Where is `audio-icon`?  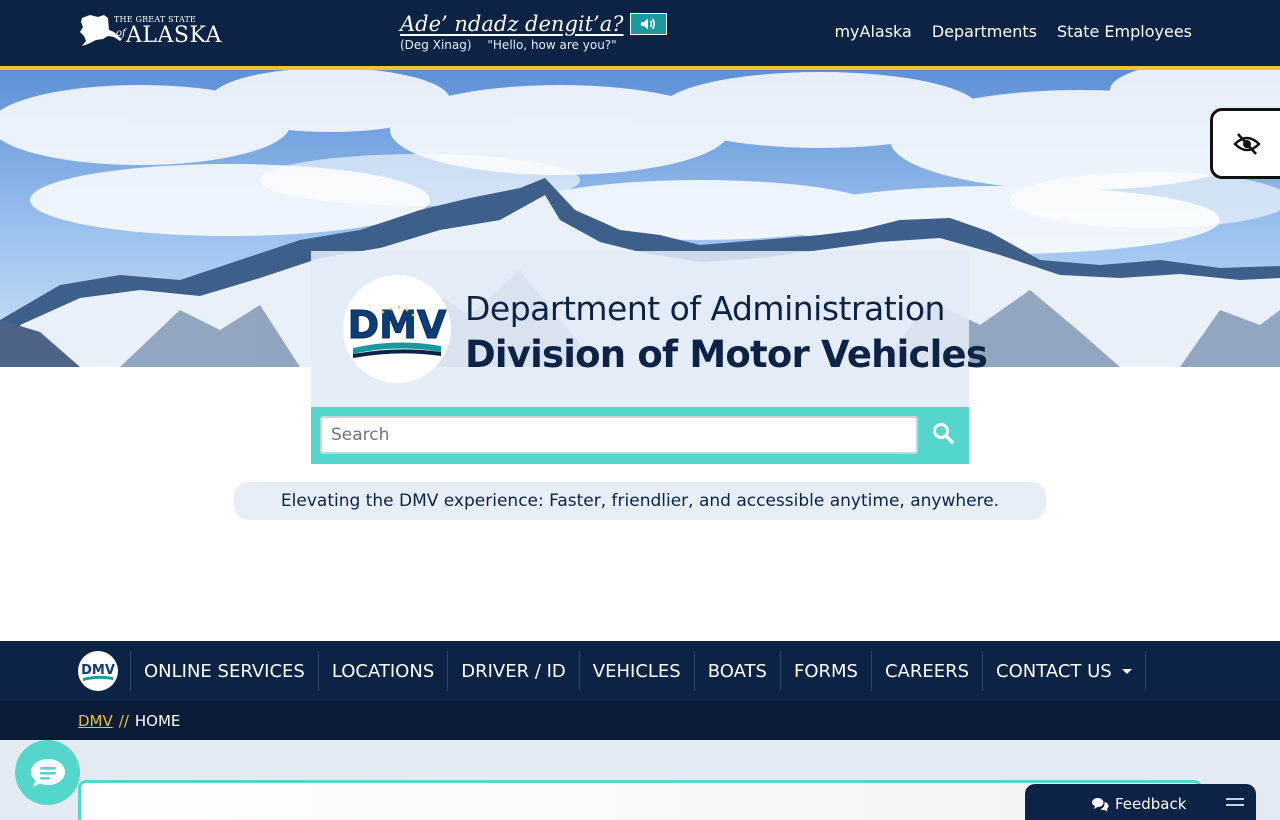 audio-icon is located at coordinates (648, 24).